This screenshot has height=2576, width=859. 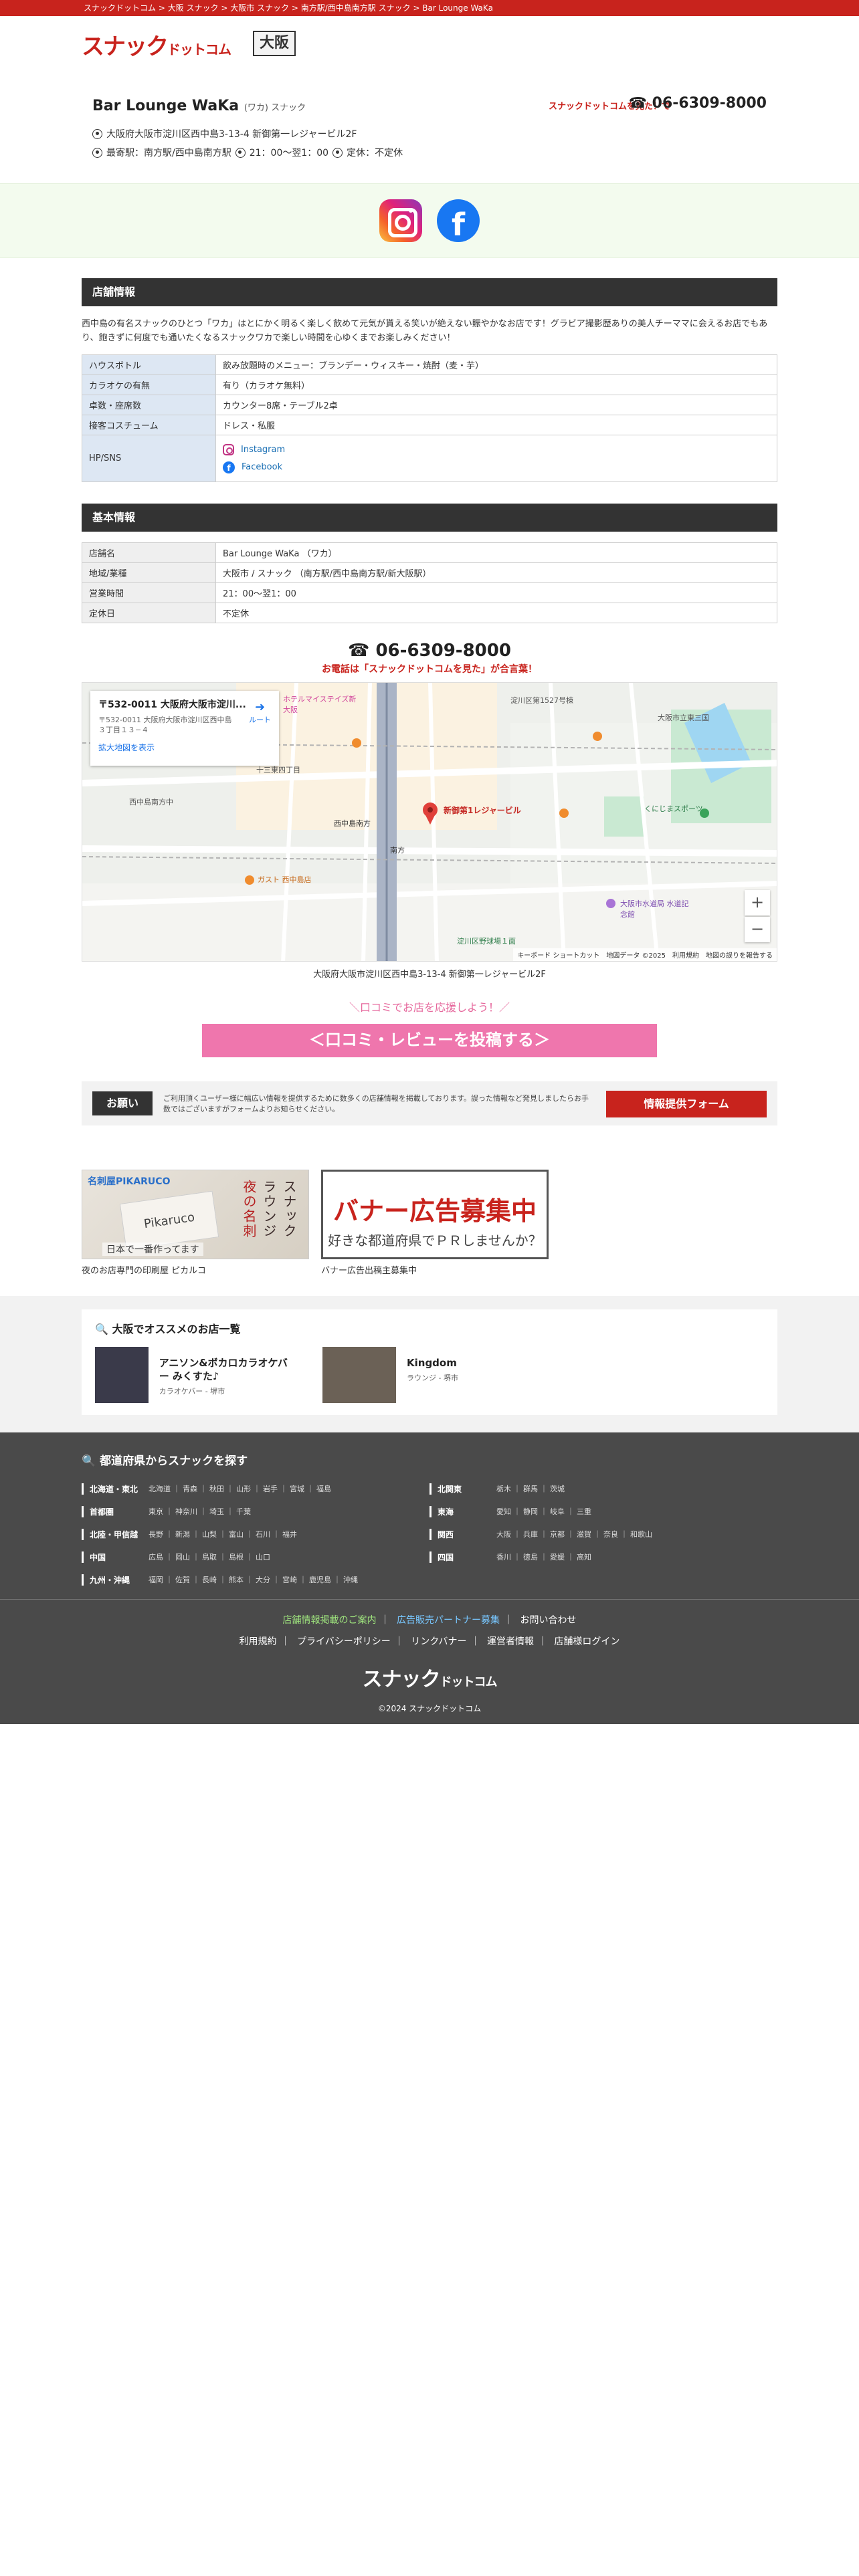 What do you see at coordinates (482, 810) in the screenshot?
I see `map-pin-label: 新御第1レジャービル` at bounding box center [482, 810].